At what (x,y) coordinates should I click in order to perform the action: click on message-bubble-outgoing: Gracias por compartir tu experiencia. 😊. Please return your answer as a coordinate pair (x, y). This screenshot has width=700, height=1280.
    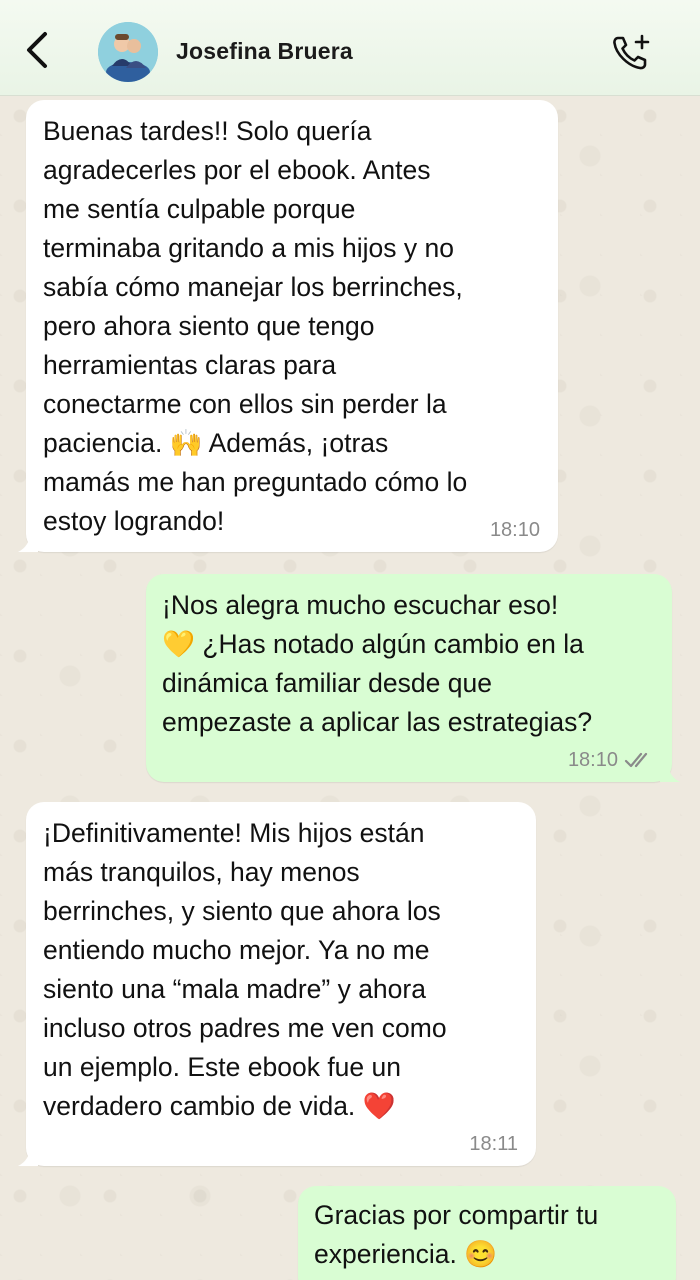
    Looking at the image, I should click on (487, 1233).